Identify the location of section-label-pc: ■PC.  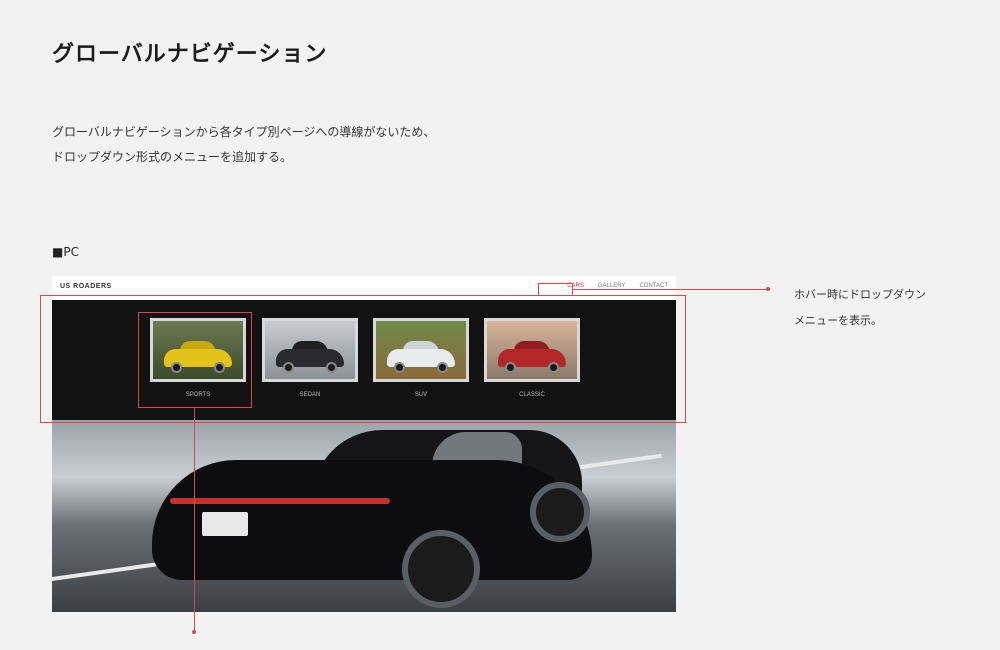
(65, 252).